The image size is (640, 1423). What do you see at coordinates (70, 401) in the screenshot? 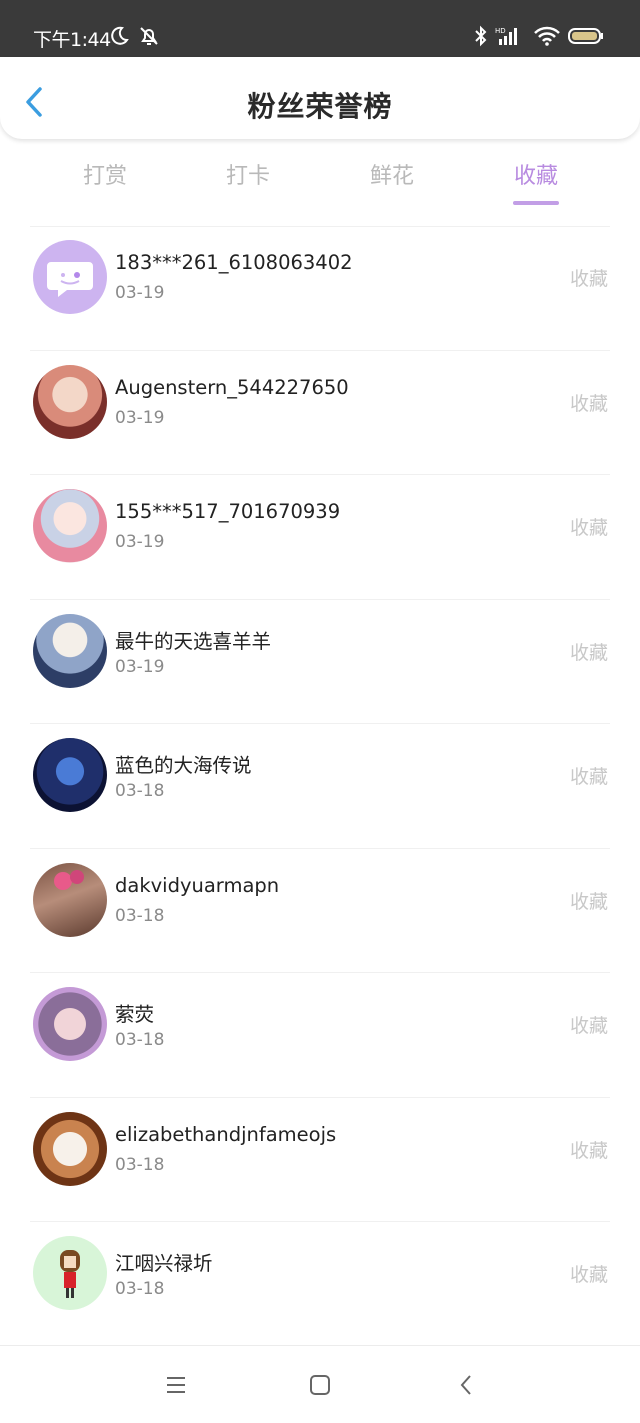
I see `anime-girl-avatar` at bounding box center [70, 401].